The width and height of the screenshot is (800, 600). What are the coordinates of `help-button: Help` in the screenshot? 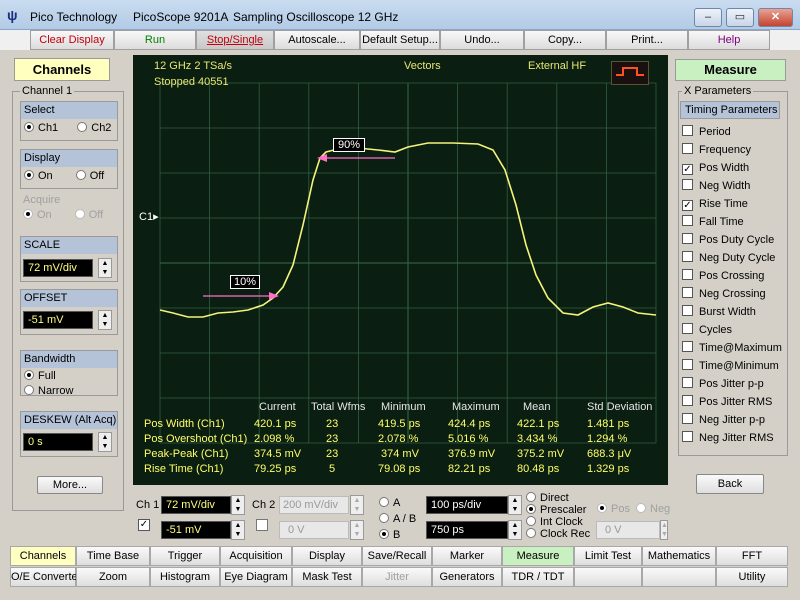 It's located at (729, 40).